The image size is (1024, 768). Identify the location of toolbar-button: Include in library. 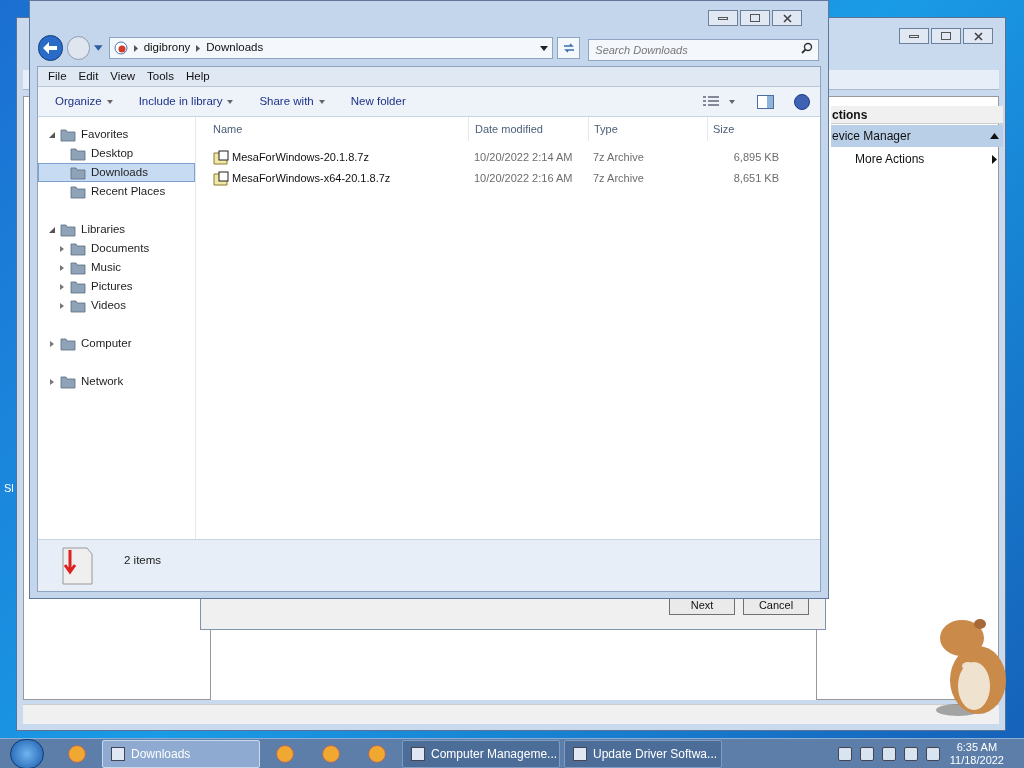
(186, 101).